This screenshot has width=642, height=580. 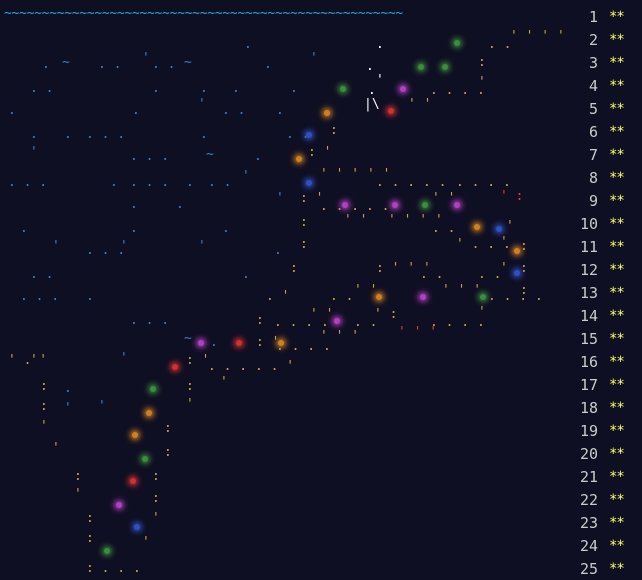 I want to click on day-number: 4, so click(x=593, y=85).